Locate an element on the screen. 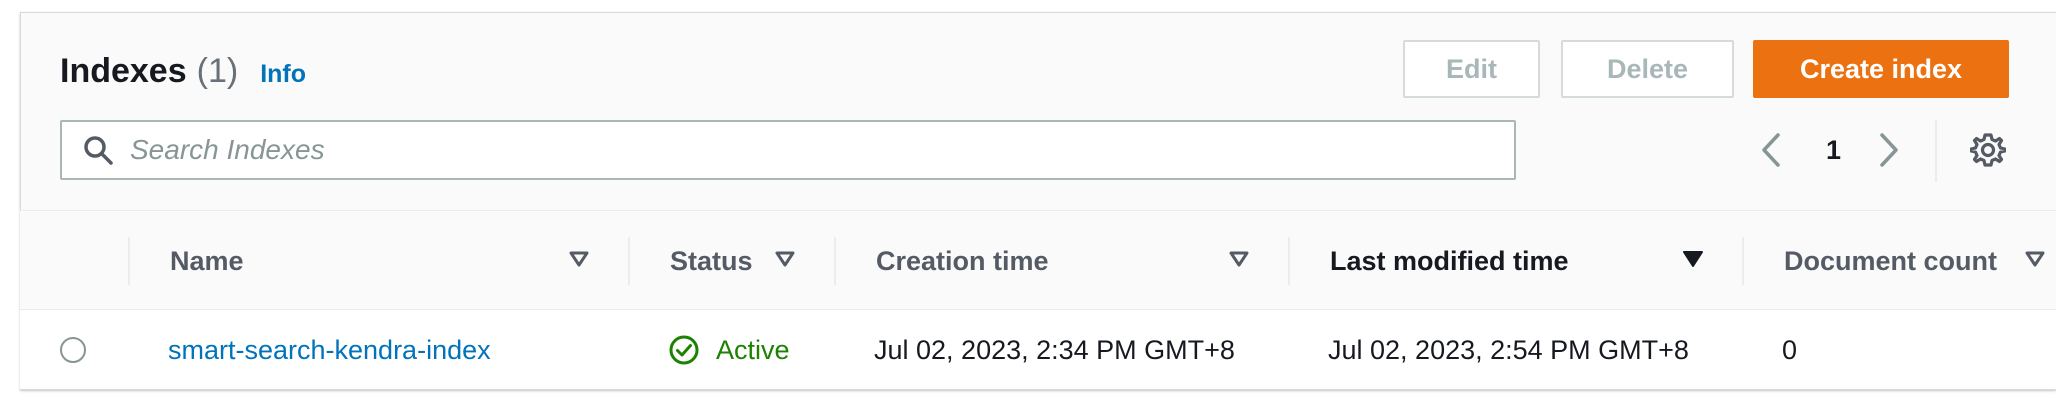  index-count: (1) is located at coordinates (217, 71).